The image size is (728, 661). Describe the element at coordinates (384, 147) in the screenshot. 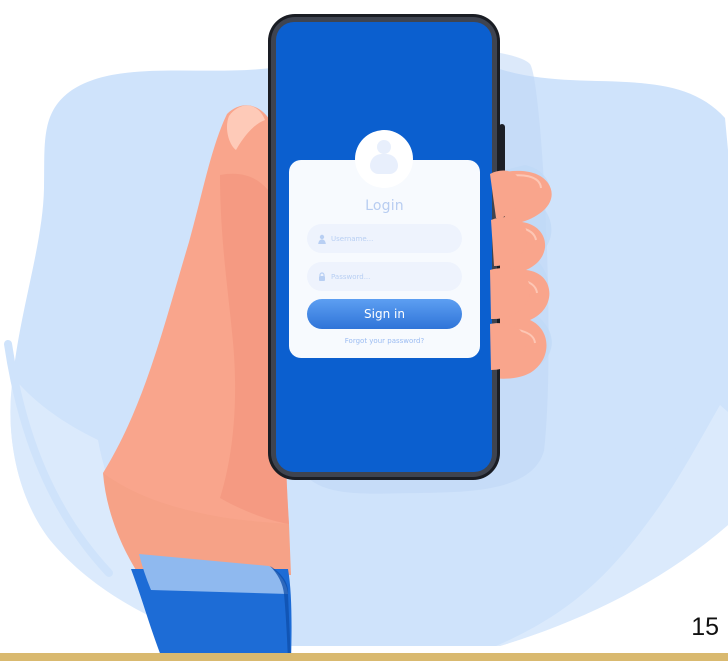

I see `avatar-head` at that location.